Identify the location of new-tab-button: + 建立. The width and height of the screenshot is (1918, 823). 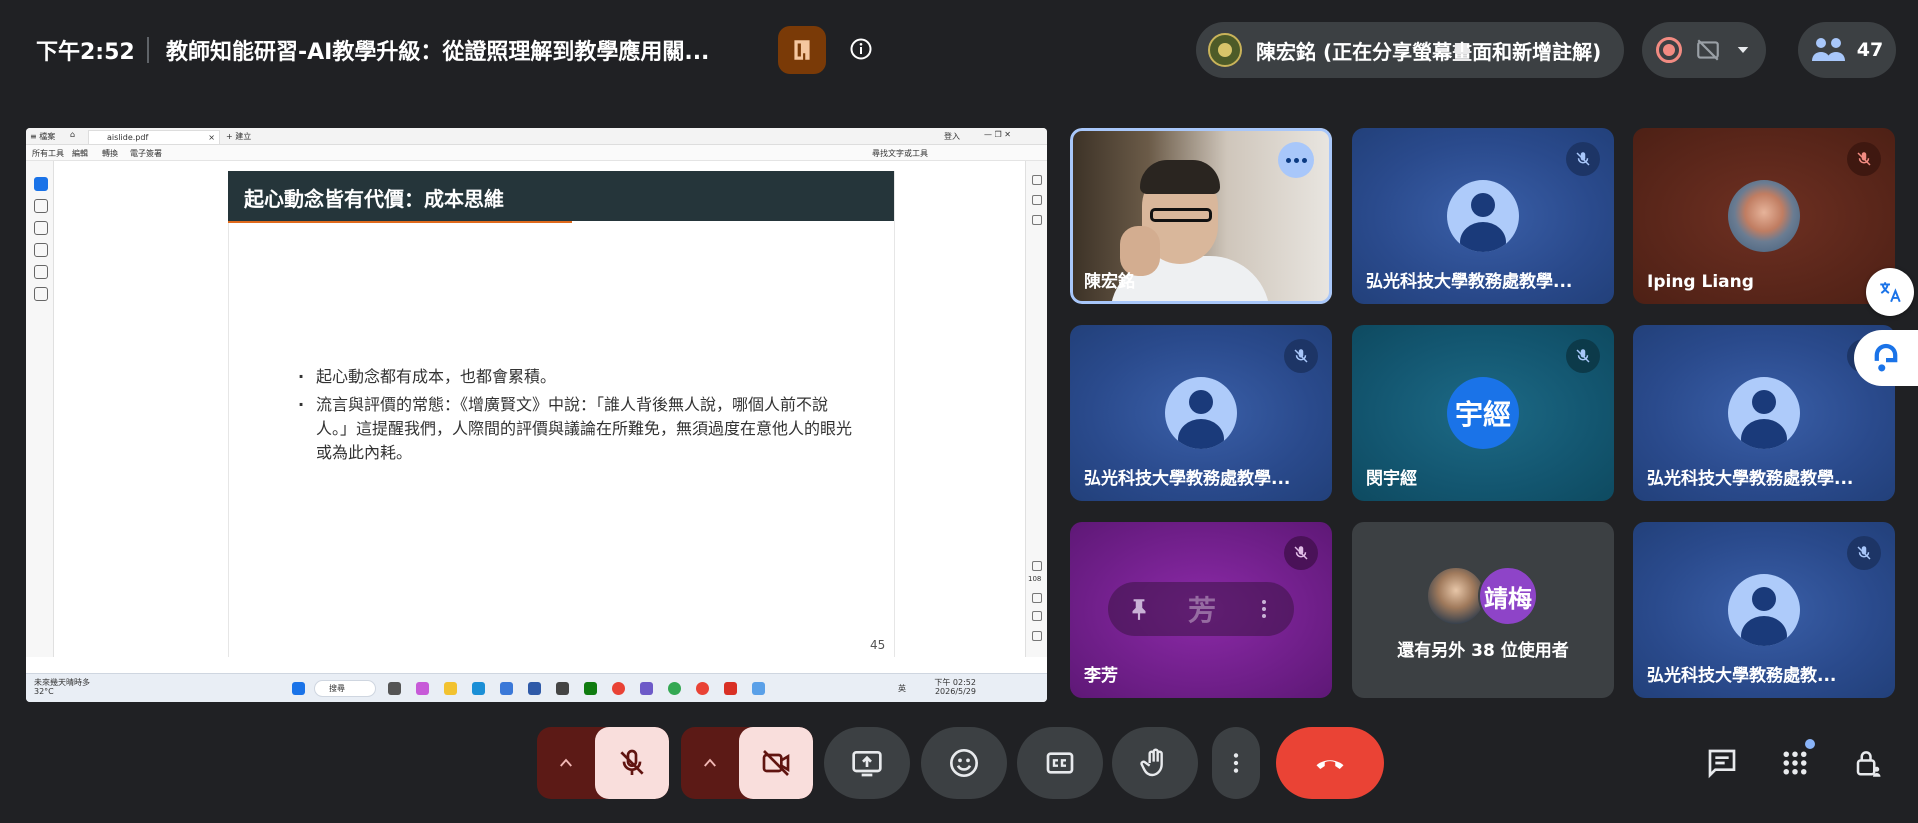
(238, 136).